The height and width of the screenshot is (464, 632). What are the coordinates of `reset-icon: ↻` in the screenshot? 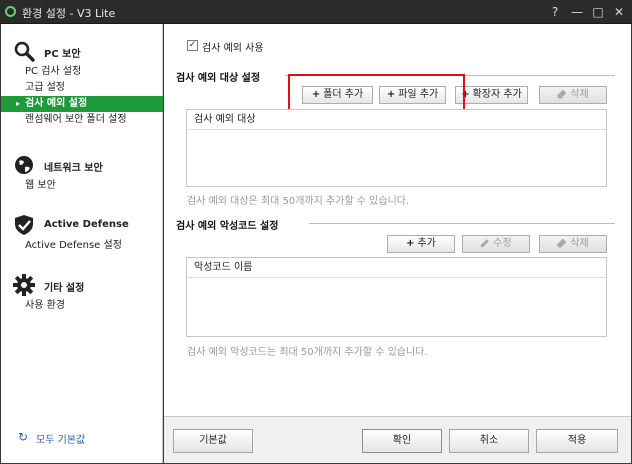 It's located at (23, 437).